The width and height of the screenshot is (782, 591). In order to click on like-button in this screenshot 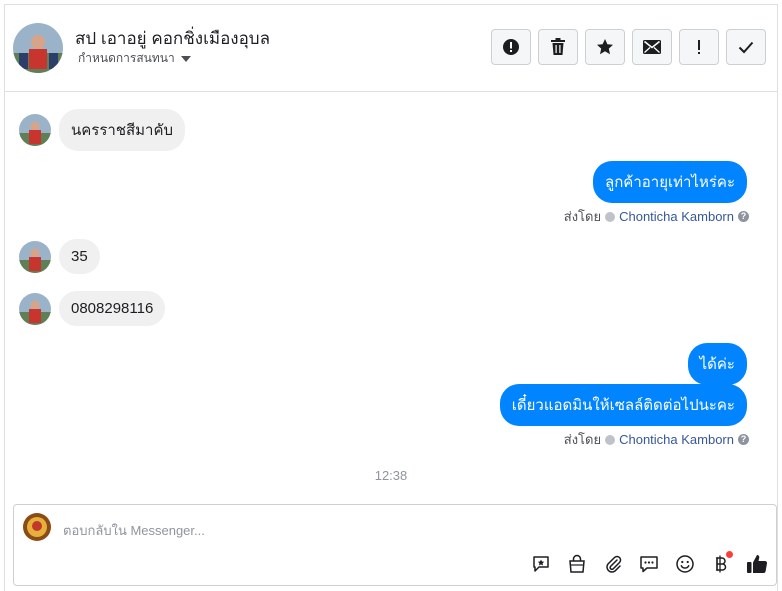, I will do `click(757, 564)`.